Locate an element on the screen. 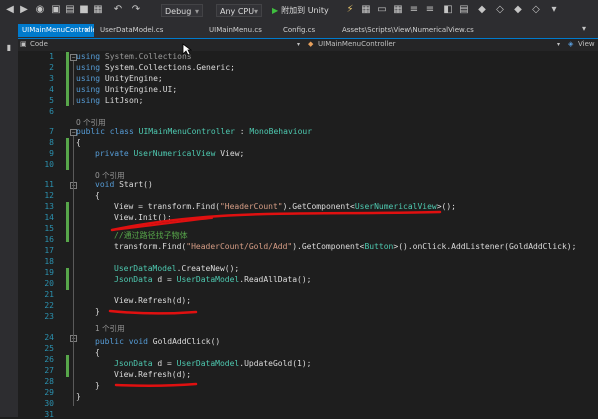 The image size is (598, 419). code-line-28: } is located at coordinates (97, 385).